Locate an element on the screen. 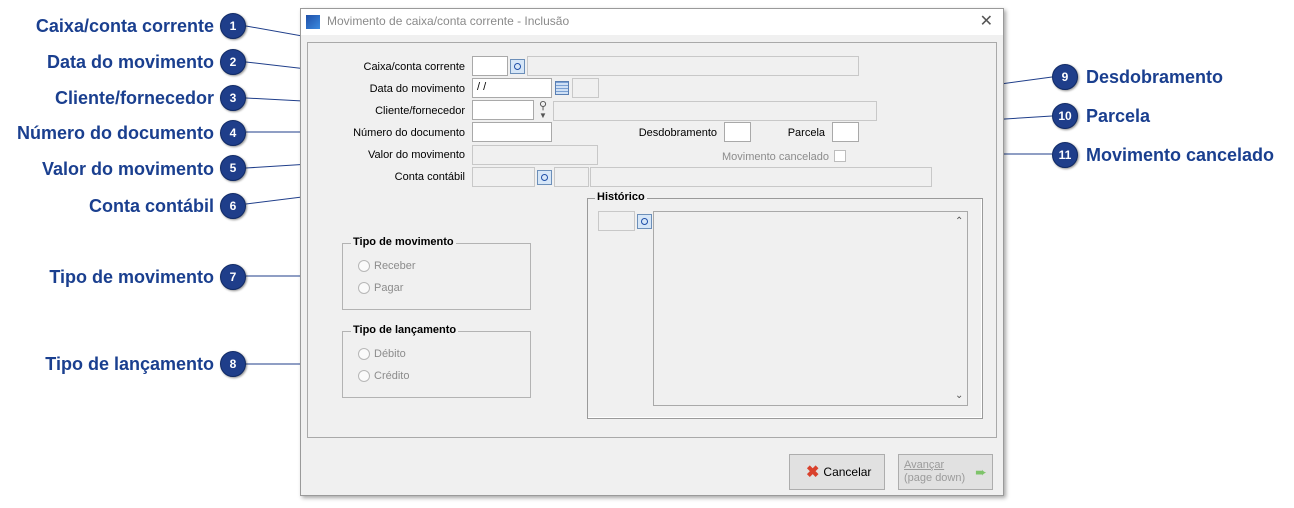 The height and width of the screenshot is (508, 1294). next-button-hint: (page down) is located at coordinates (935, 478).